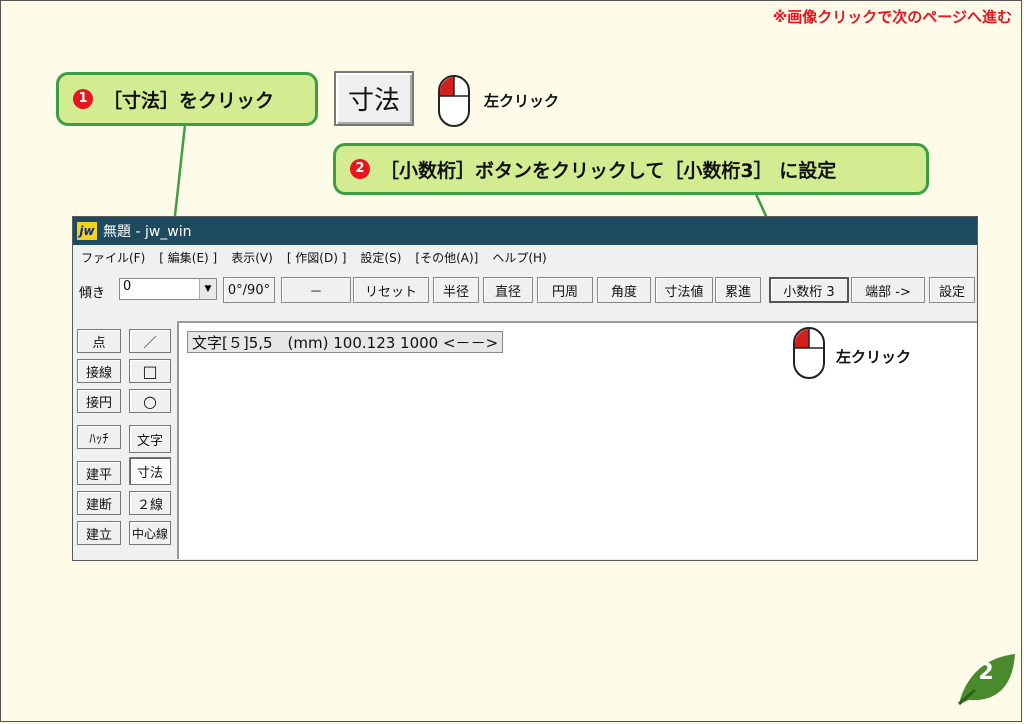 The width and height of the screenshot is (1024, 724). What do you see at coordinates (624, 290) in the screenshot?
I see `angle-button: 角度` at bounding box center [624, 290].